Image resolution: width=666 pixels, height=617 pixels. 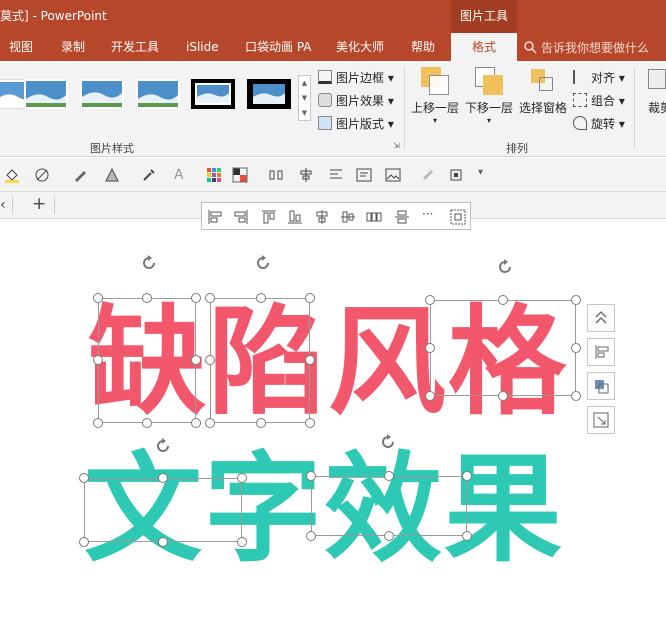 I want to click on picture-border-button: 图片边框 ▾, so click(x=356, y=77).